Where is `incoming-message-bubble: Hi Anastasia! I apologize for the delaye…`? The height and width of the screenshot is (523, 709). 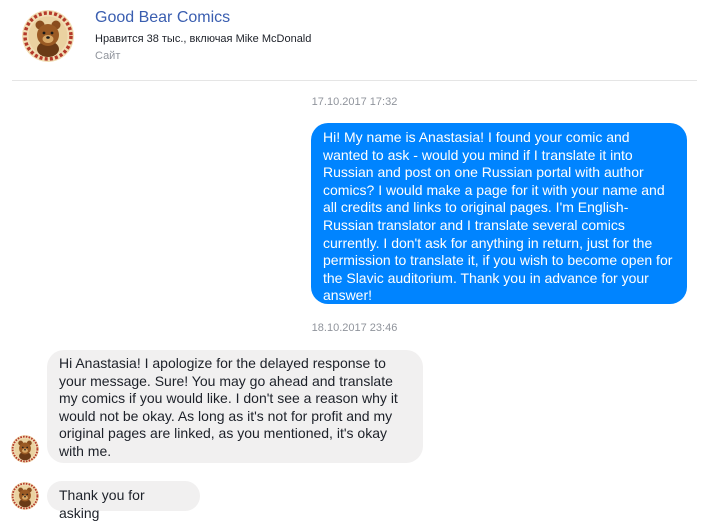
incoming-message-bubble: Hi Anastasia! I apologize for the delaye… is located at coordinates (235, 406).